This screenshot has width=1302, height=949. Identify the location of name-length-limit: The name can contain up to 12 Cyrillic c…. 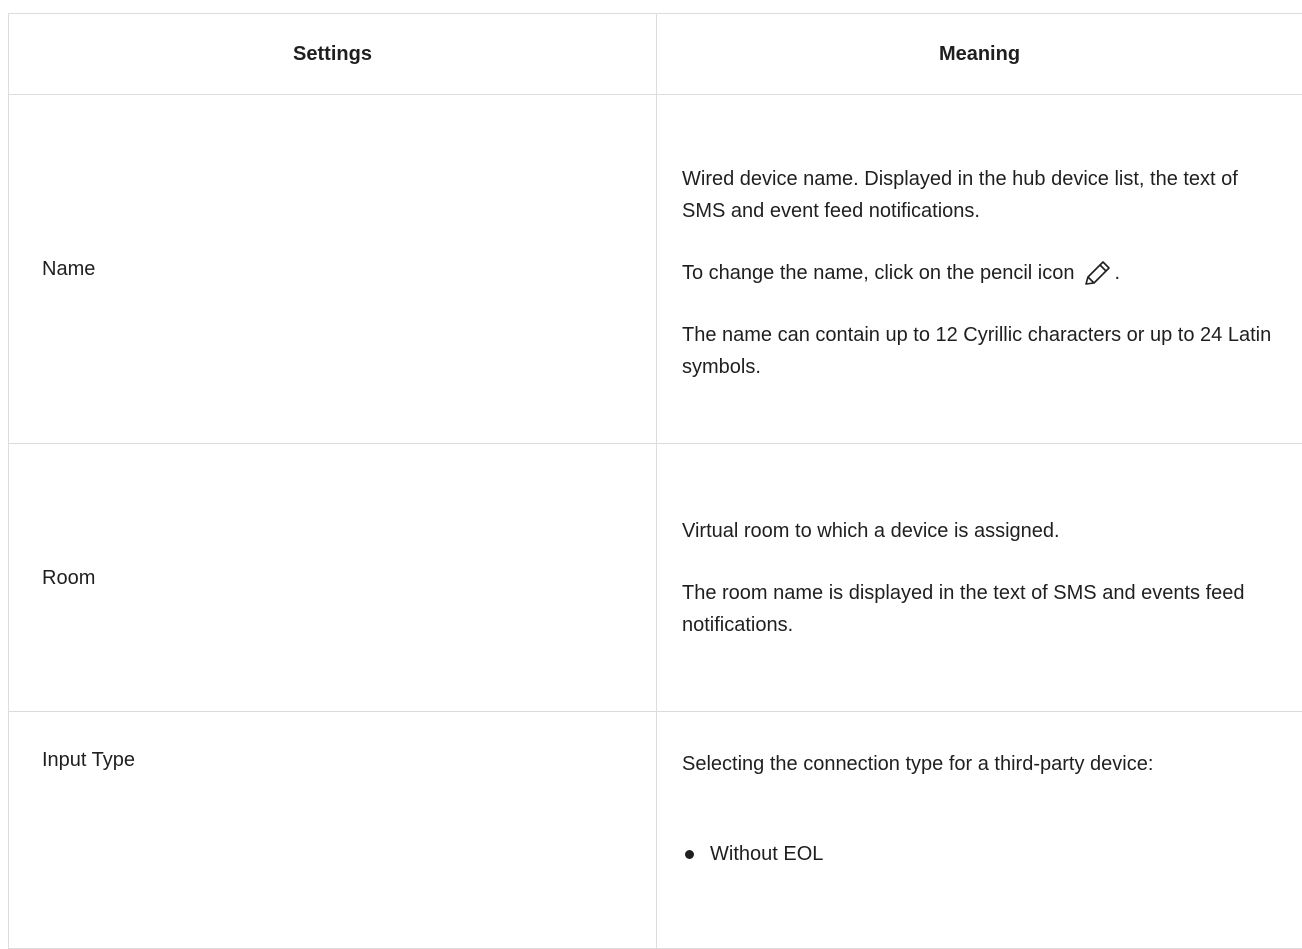
(978, 351).